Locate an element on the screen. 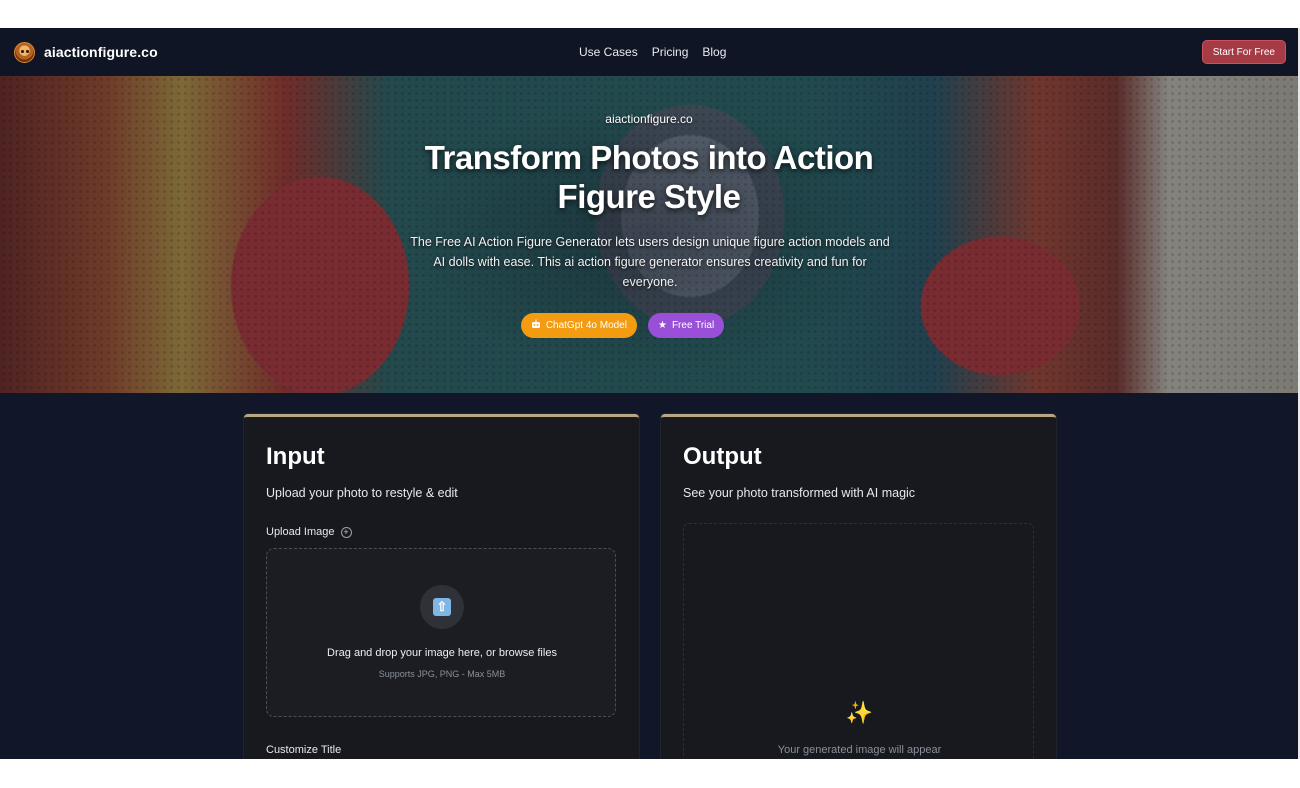 The height and width of the screenshot is (788, 1300). input-card-title: Input is located at coordinates (295, 456).